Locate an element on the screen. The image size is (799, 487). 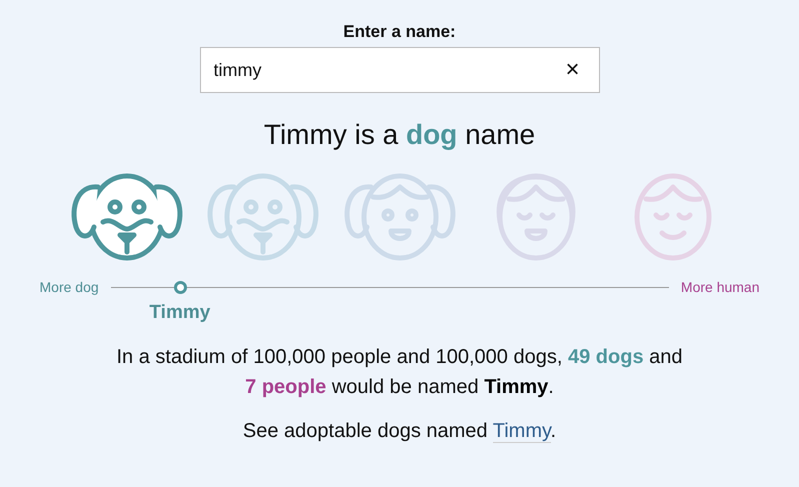
marker-label: Timmy is located at coordinates (179, 313).